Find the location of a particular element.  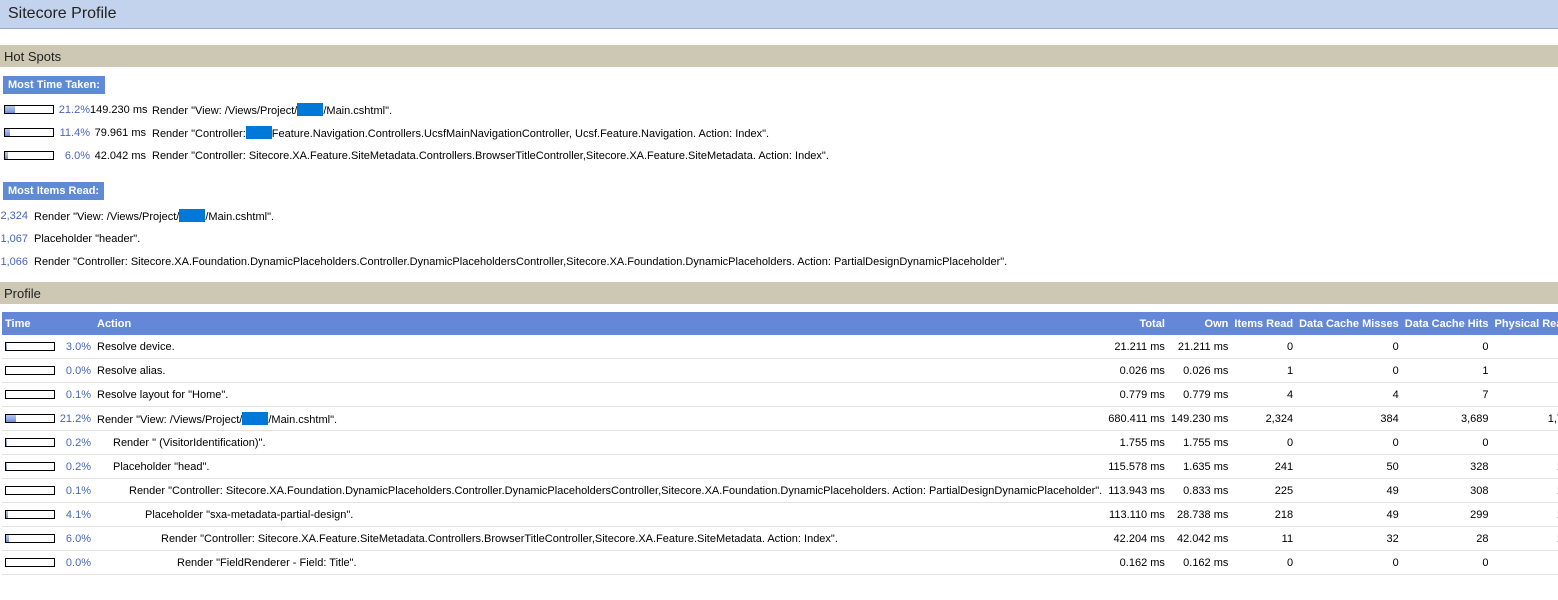

time-cell: 21.2% is located at coordinates (48, 418).